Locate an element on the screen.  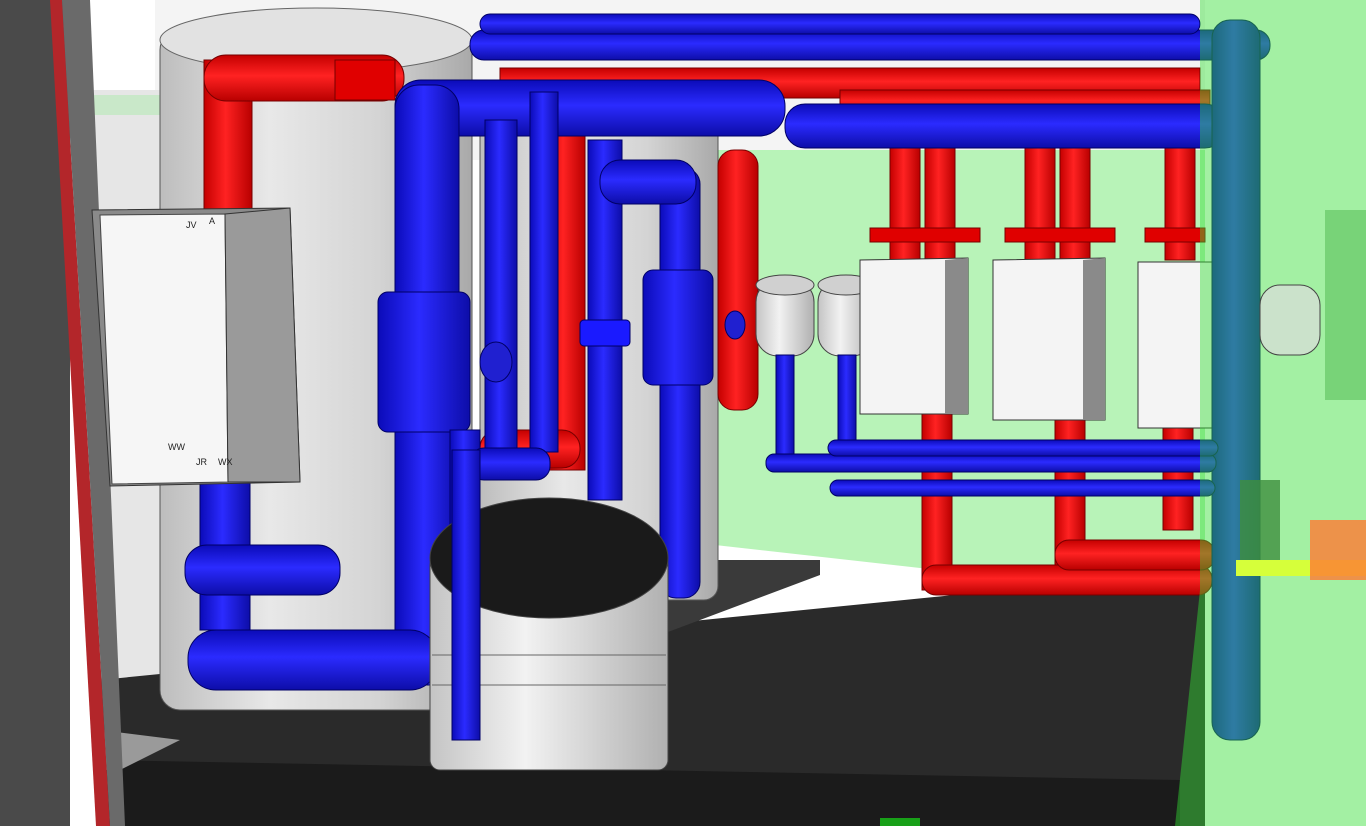
left-wall-green-strip is located at coordinates (126, 105).